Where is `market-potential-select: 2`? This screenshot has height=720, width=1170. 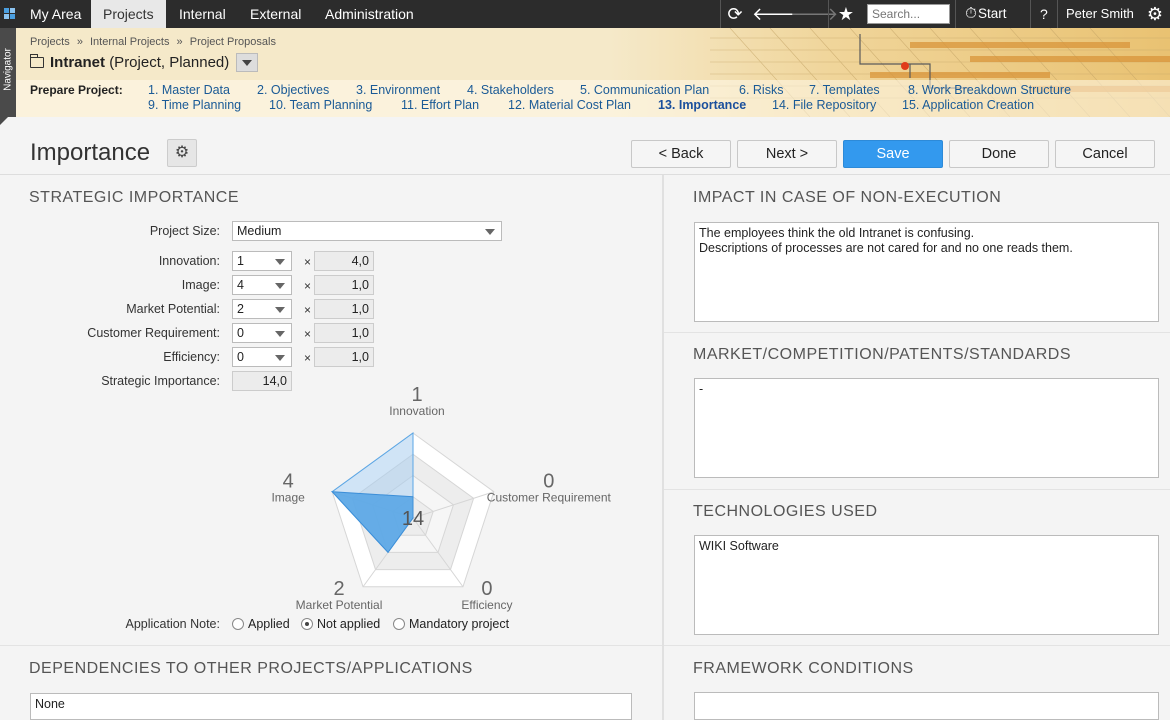
market-potential-select: 2 is located at coordinates (262, 309).